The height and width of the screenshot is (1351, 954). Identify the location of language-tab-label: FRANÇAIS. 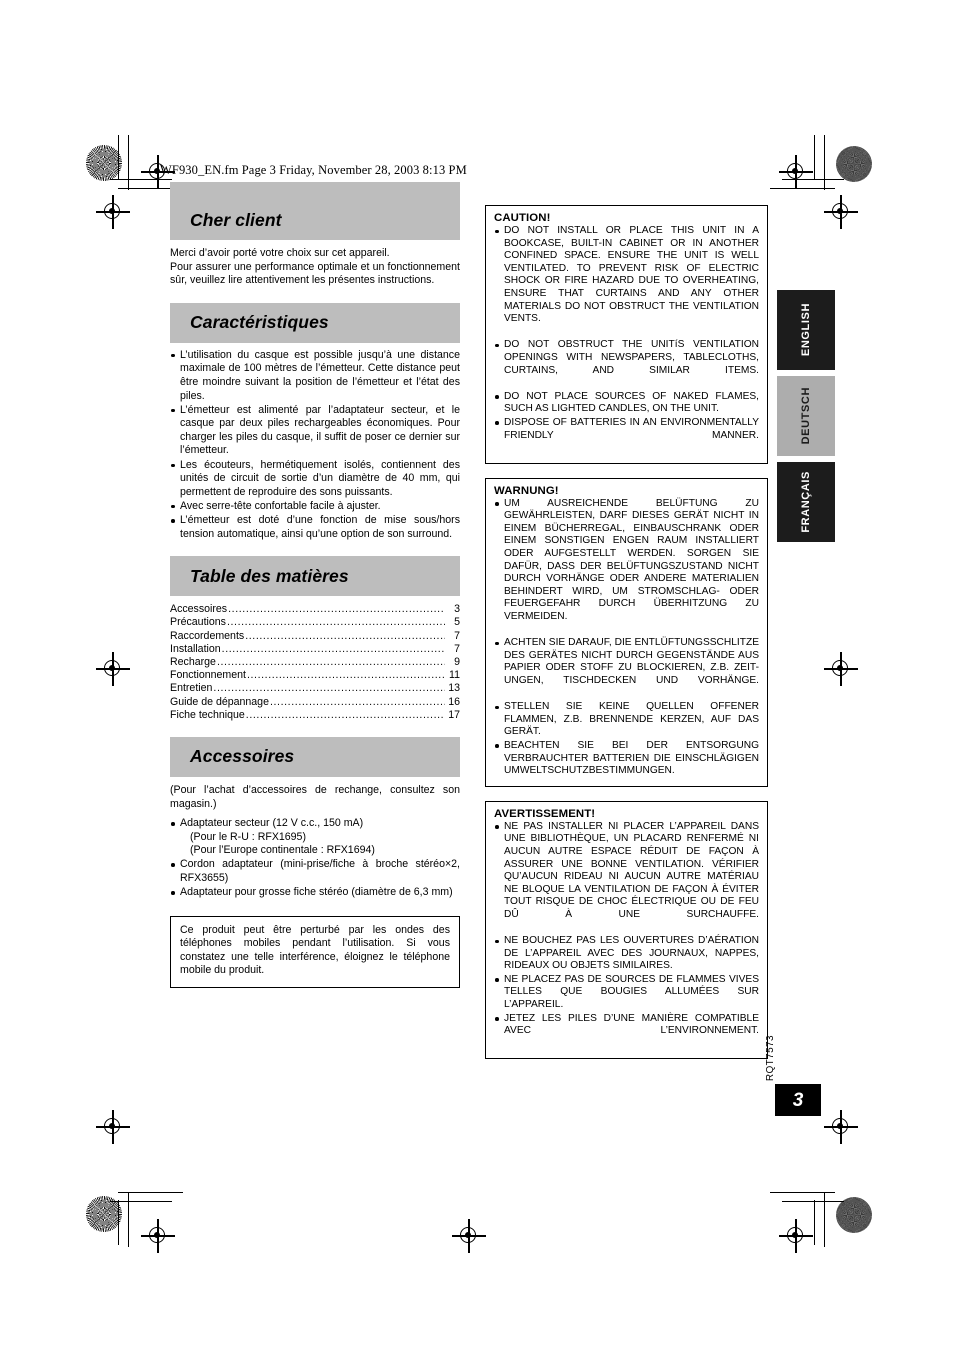
(806, 502).